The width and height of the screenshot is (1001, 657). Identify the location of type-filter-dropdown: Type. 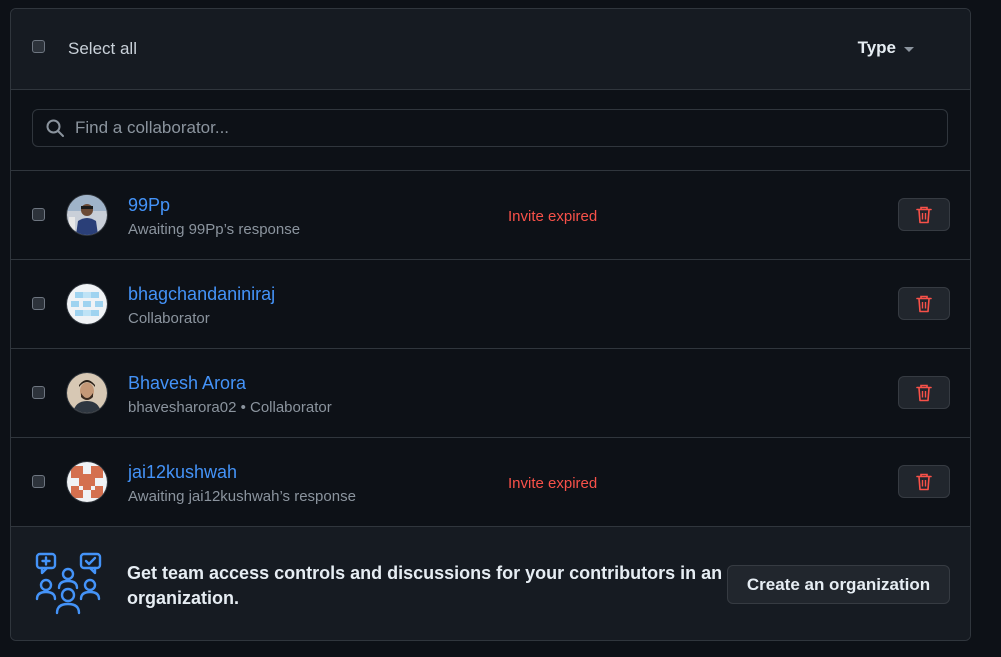
(886, 48).